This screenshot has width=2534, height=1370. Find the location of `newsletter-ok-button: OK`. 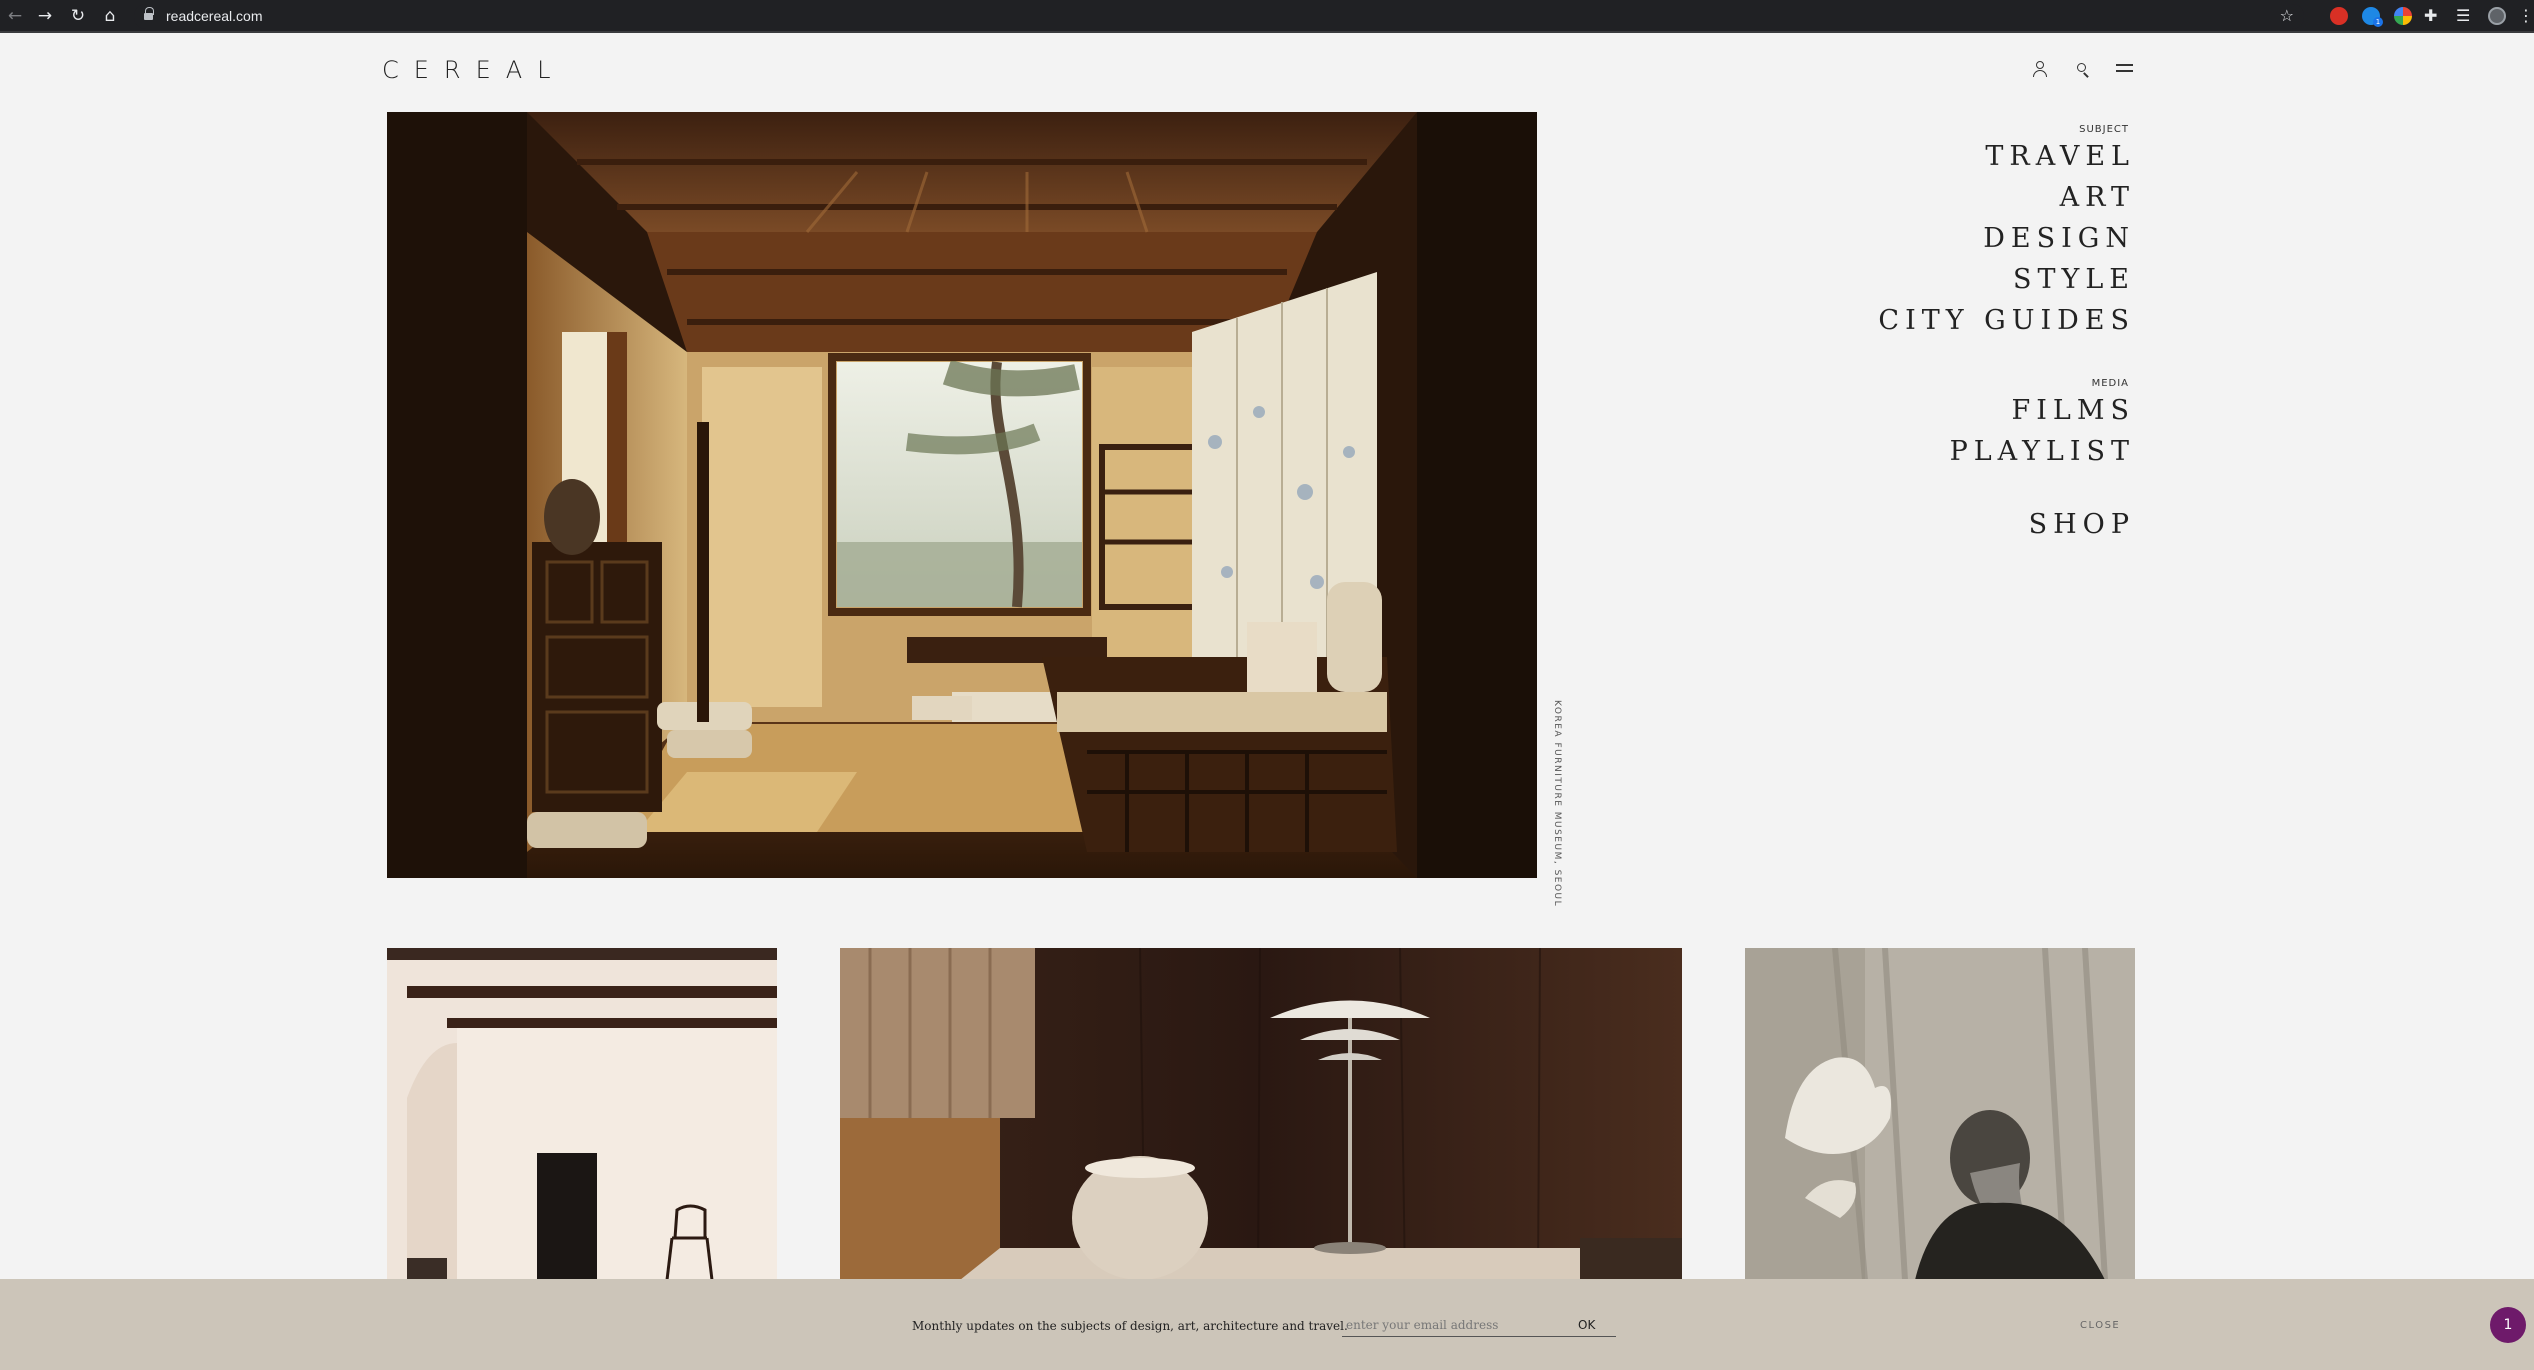

newsletter-ok-button: OK is located at coordinates (1586, 1325).